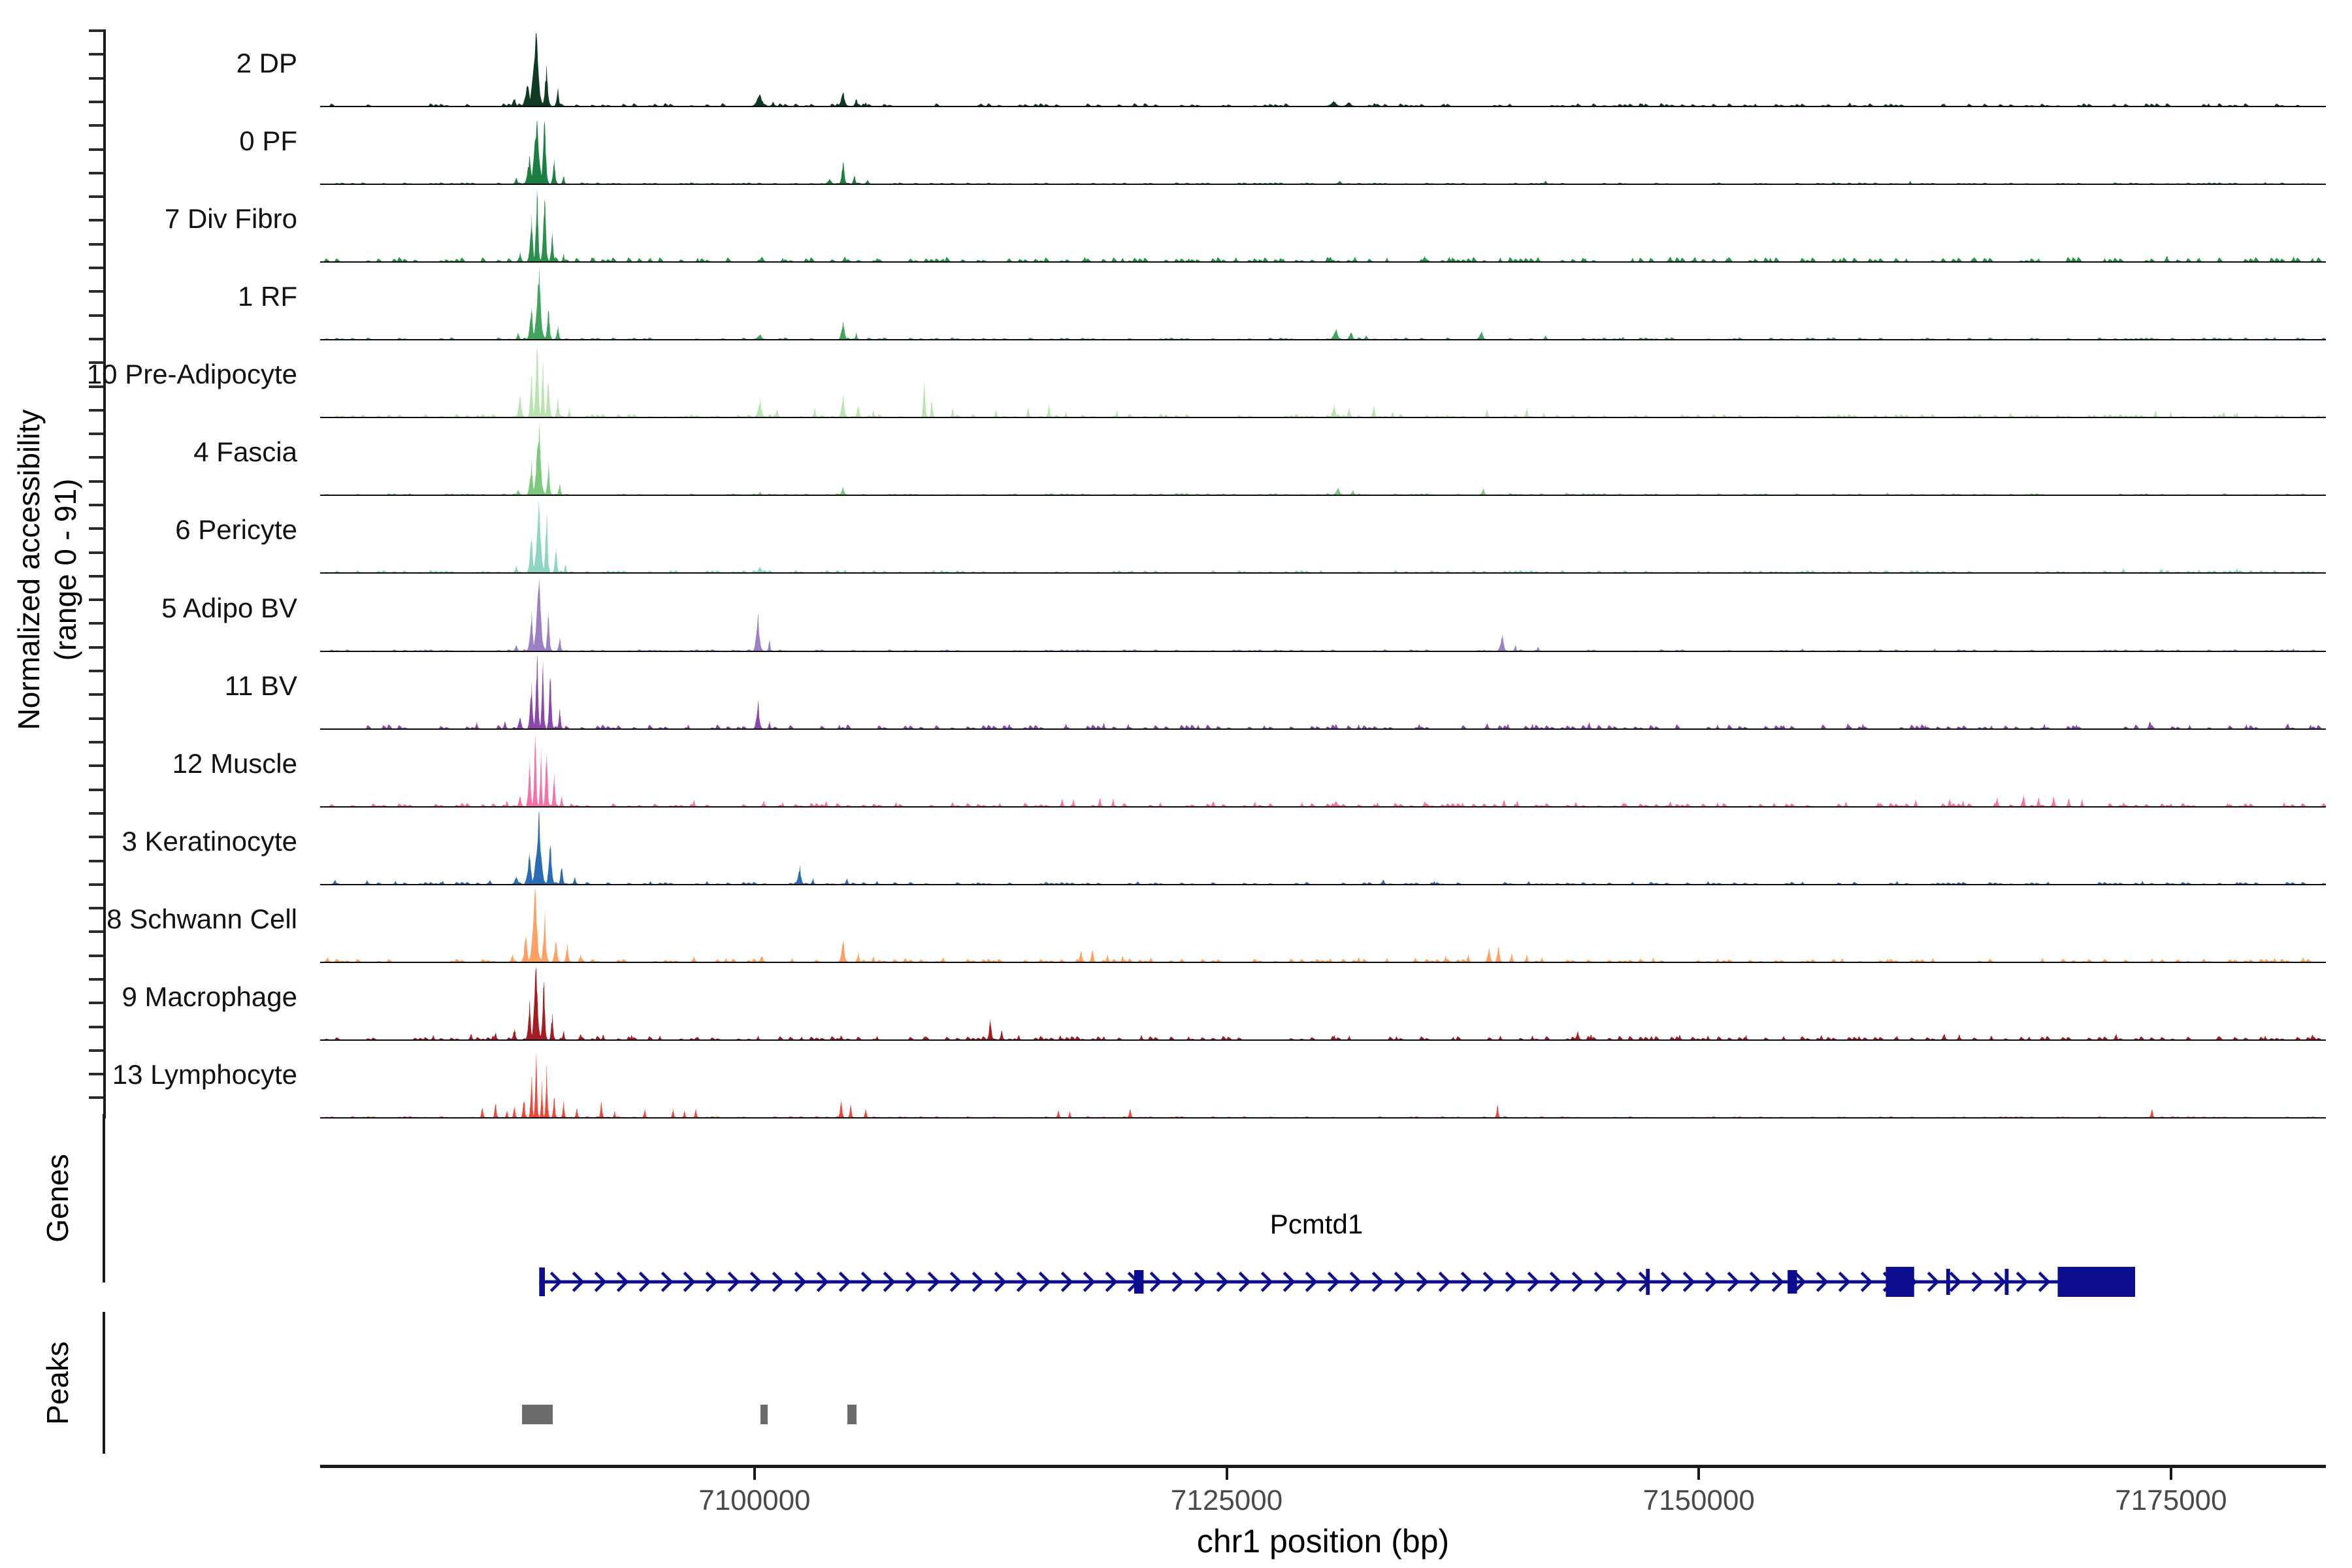  I want to click on x-axis-line, so click(1323, 1466).